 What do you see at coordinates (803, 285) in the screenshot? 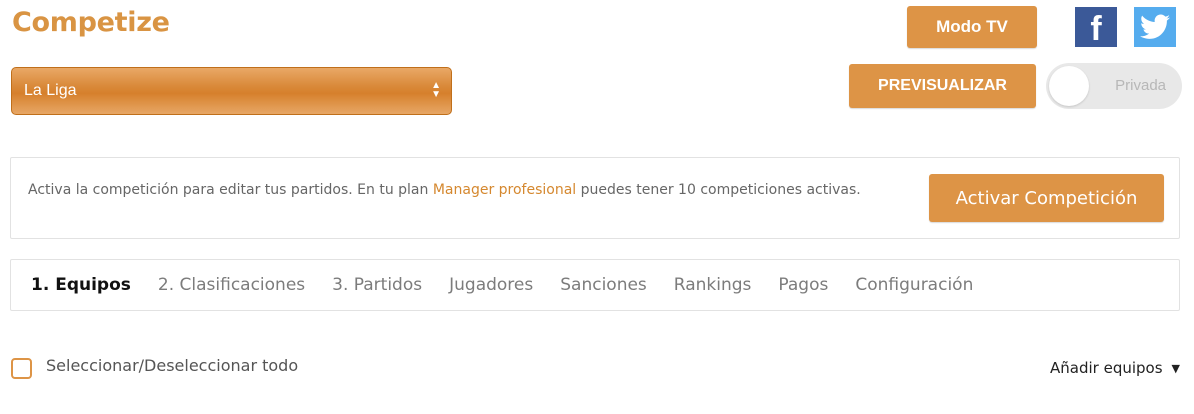
I see `tab-pagos: Pagos` at bounding box center [803, 285].